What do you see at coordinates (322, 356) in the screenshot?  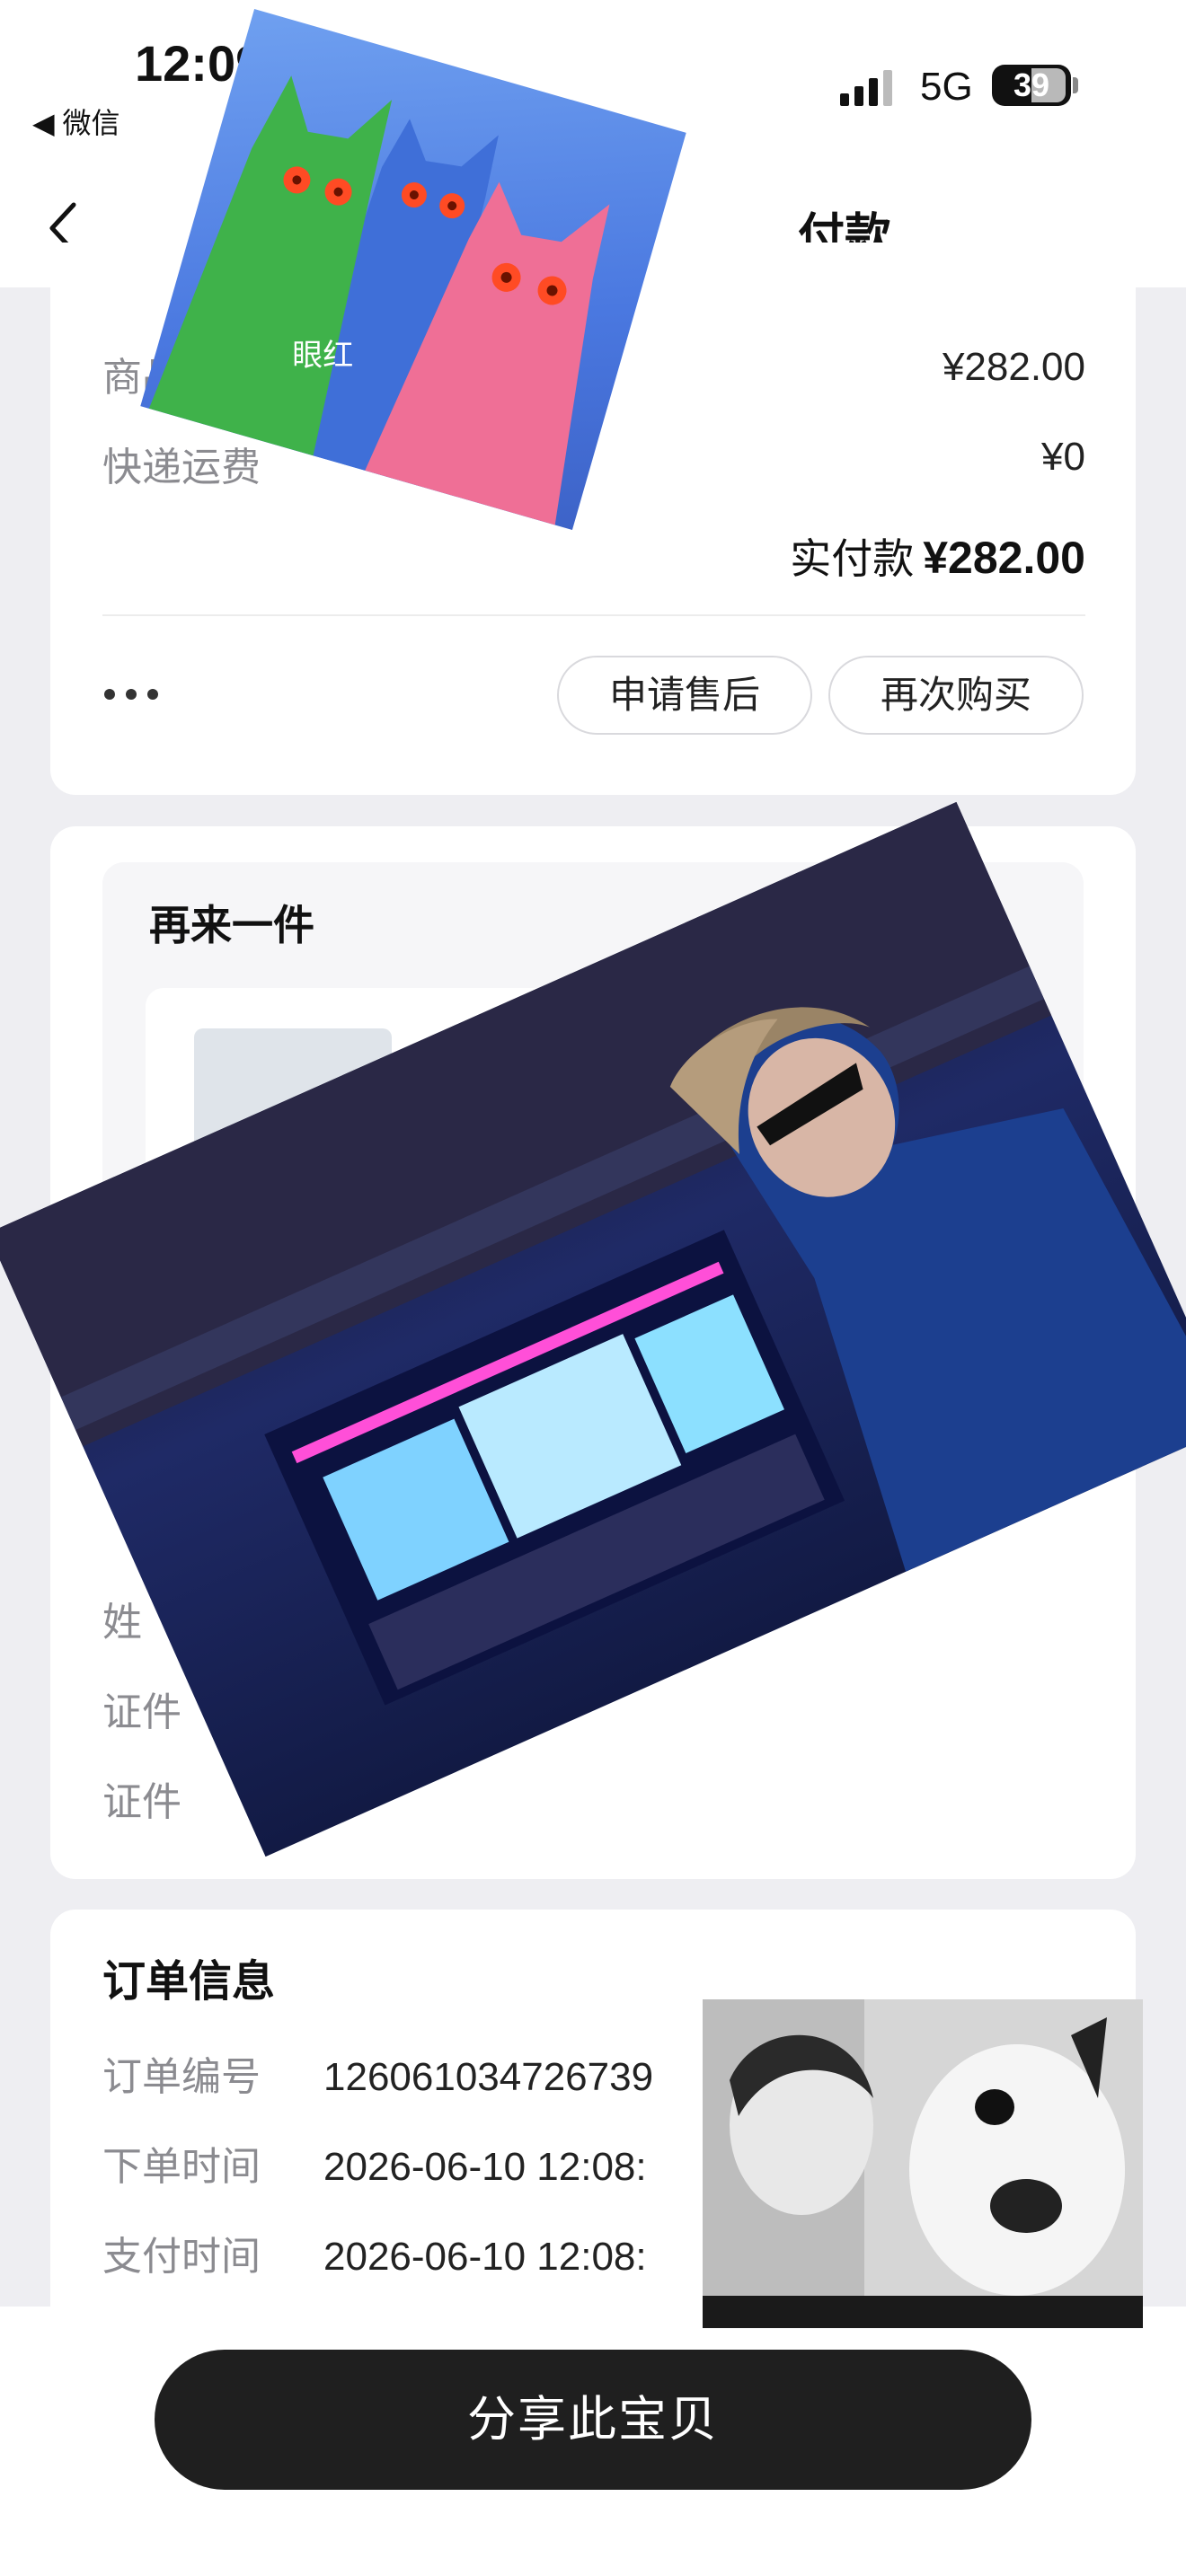 I see `cats-caption: 眼红` at bounding box center [322, 356].